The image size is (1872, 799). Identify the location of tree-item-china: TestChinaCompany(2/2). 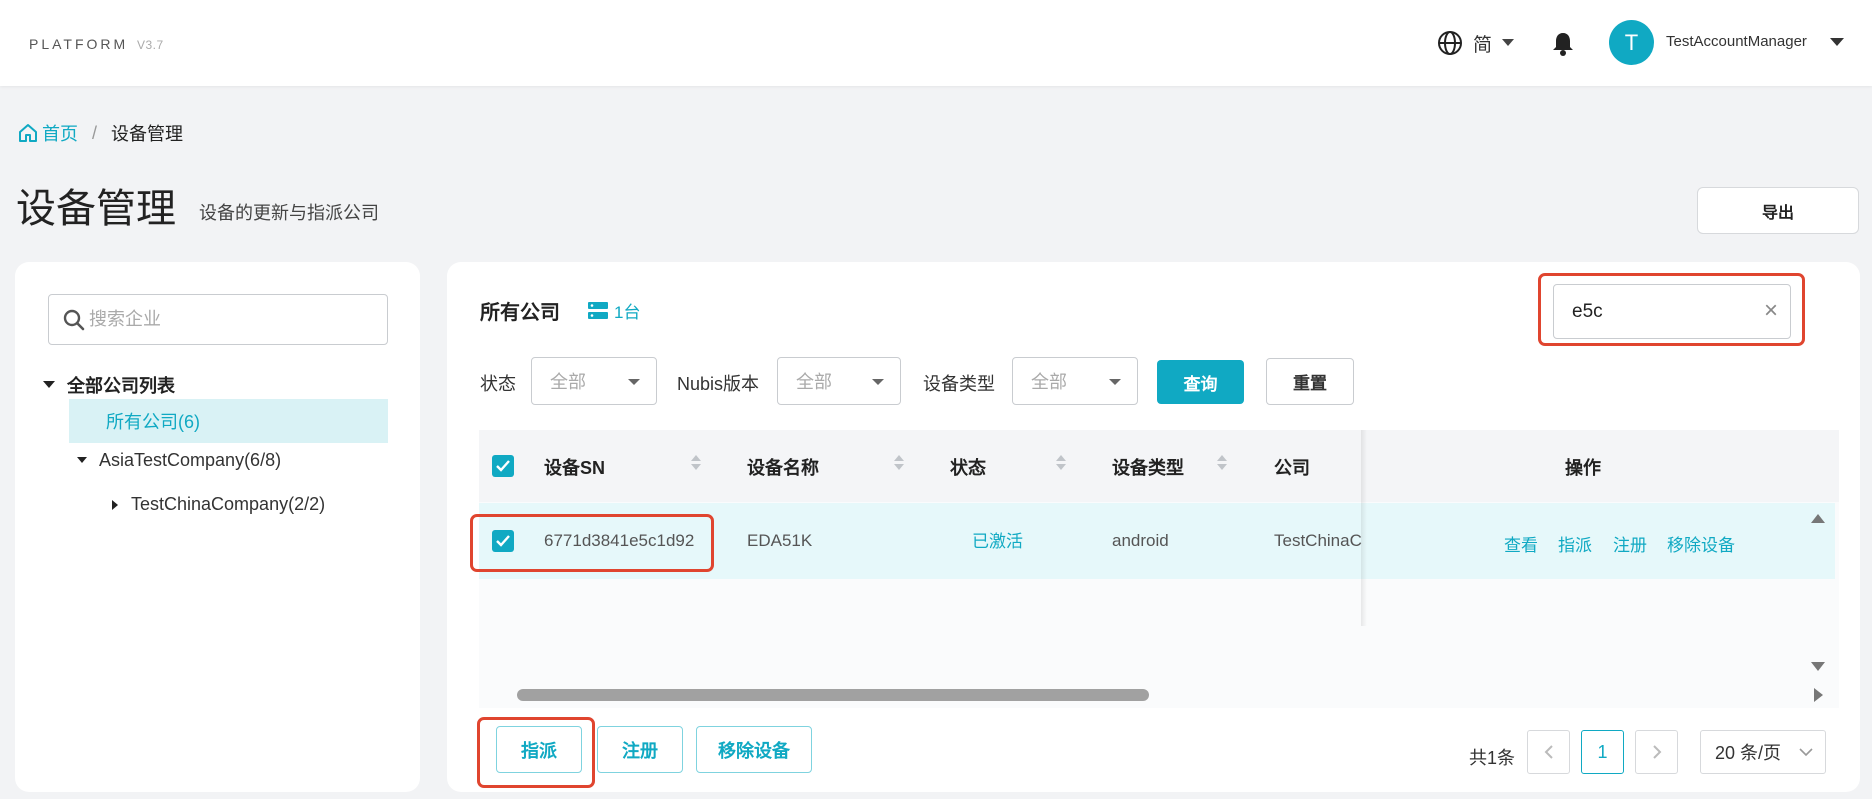
(218, 504).